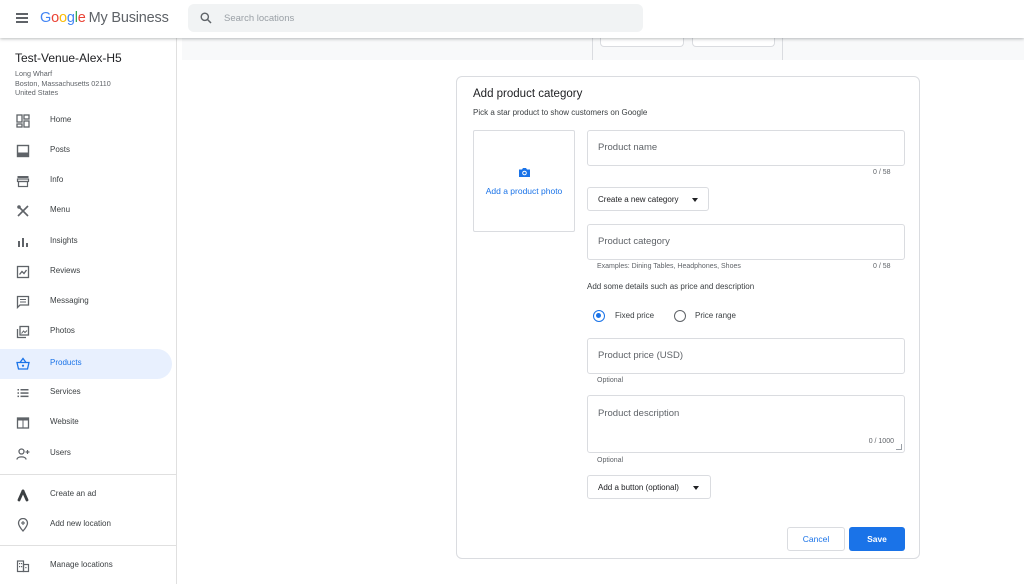 The height and width of the screenshot is (584, 1024). Describe the element at coordinates (60, 452) in the screenshot. I see `sidebar-item-label: Users` at that location.